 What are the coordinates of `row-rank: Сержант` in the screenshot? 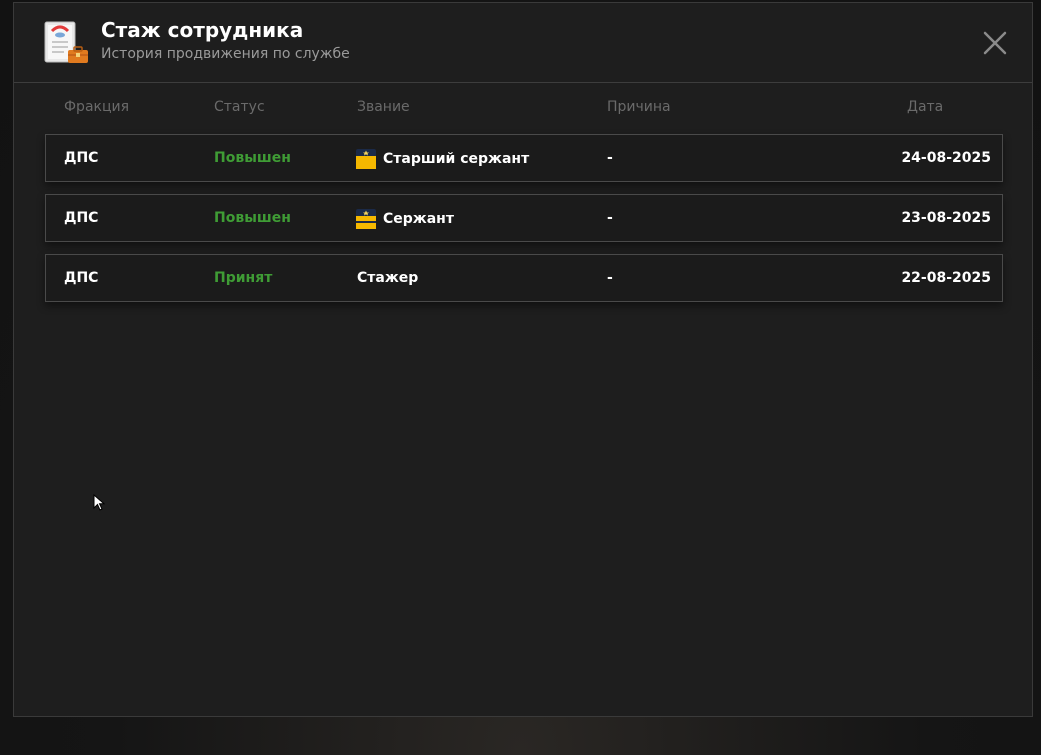 It's located at (405, 219).